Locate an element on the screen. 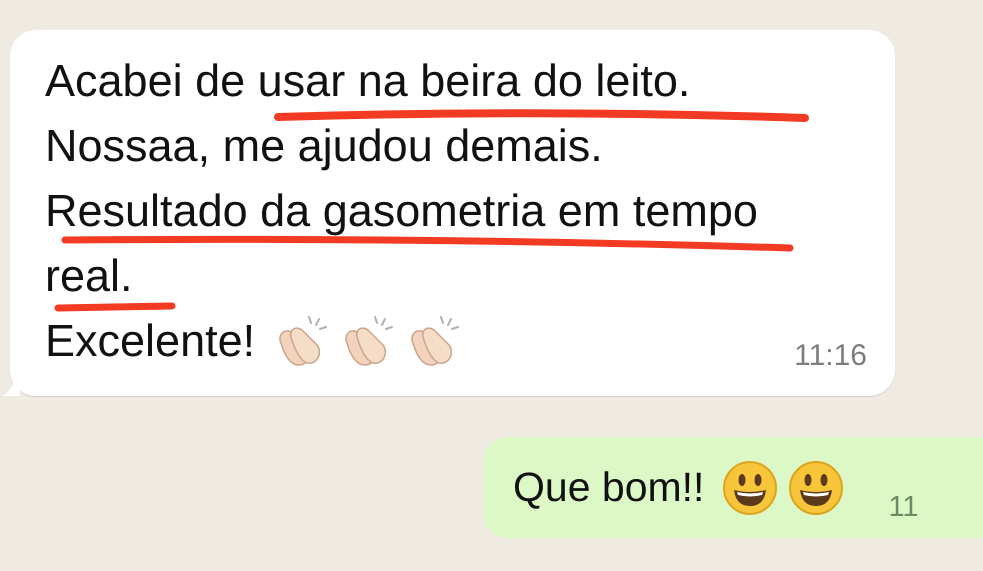  message-text: Nossaa, me ajudou demais. is located at coordinates (324, 146).